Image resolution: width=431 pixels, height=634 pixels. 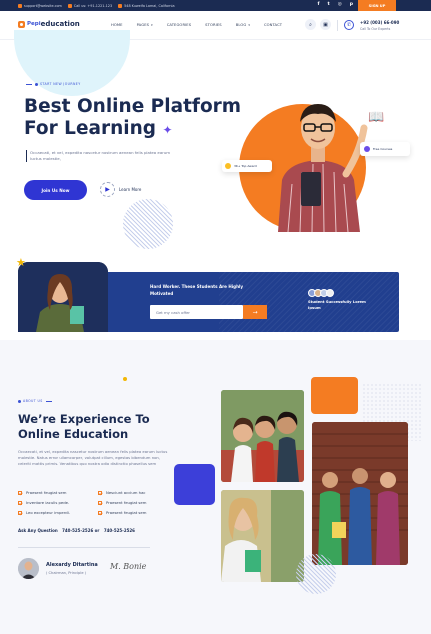 I want to click on list-item: Nesciunt accium hac, so click(x=138, y=492).